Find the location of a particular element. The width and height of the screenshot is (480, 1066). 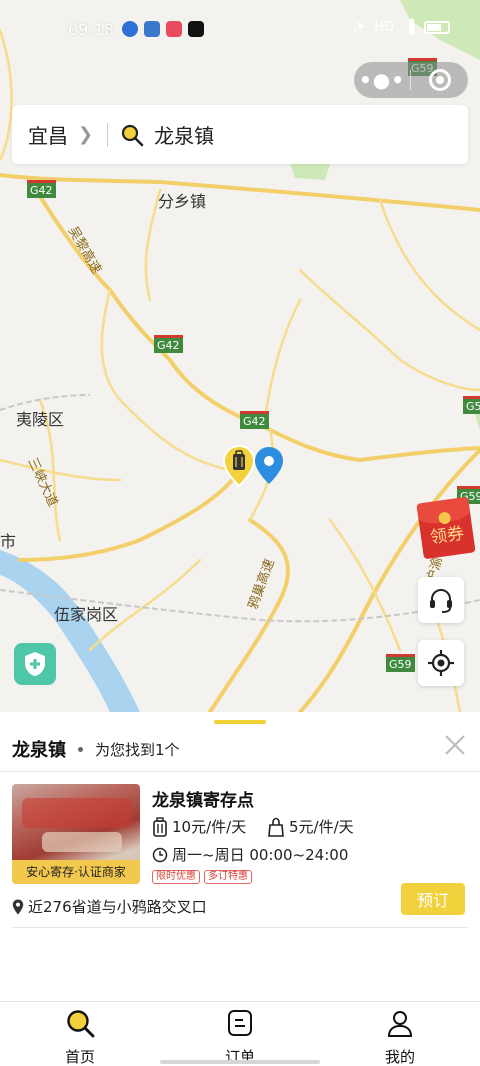

coupon-label: 领券 is located at coordinates (447, 536).